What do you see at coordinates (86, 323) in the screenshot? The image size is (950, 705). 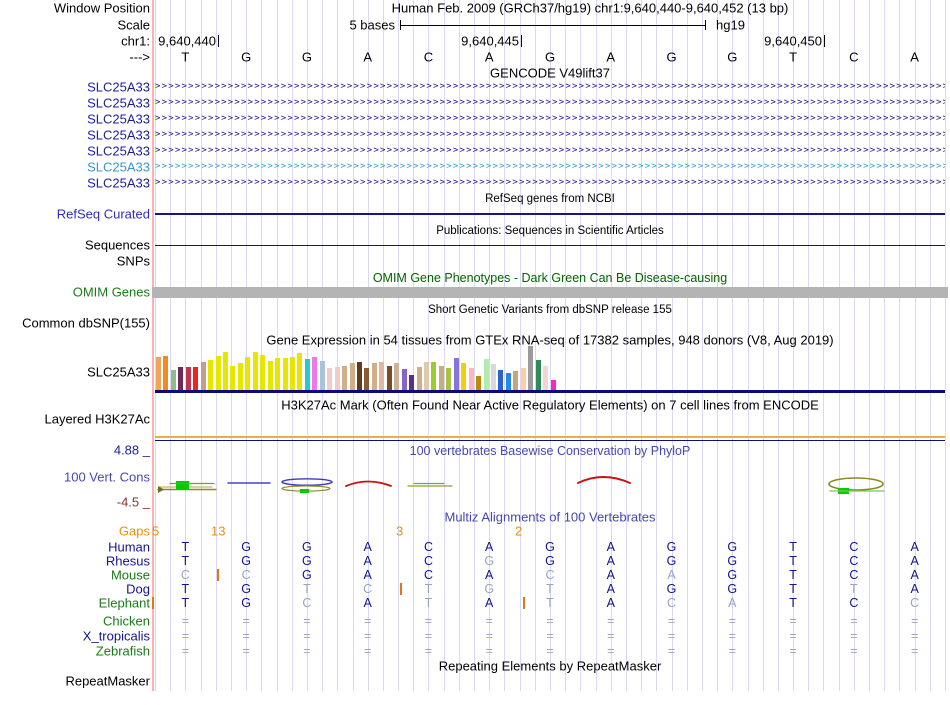 I see `dbsnp-label: Common dbSNP(155)` at bounding box center [86, 323].